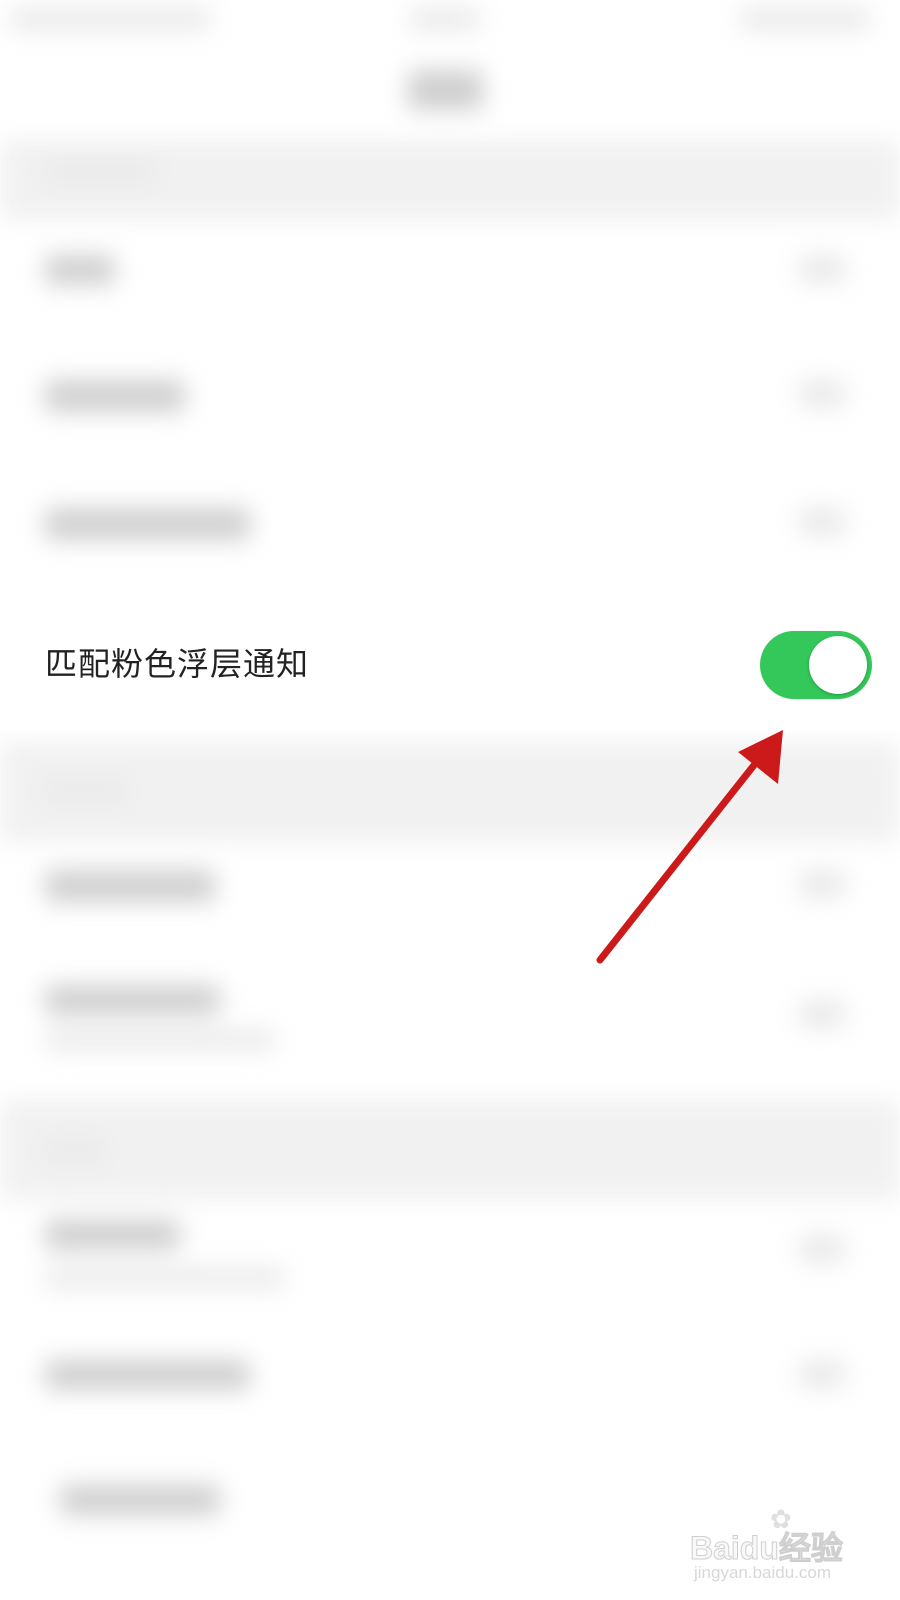 The image size is (900, 1600). I want to click on pink-overlay-notification-toggle, so click(816, 665).